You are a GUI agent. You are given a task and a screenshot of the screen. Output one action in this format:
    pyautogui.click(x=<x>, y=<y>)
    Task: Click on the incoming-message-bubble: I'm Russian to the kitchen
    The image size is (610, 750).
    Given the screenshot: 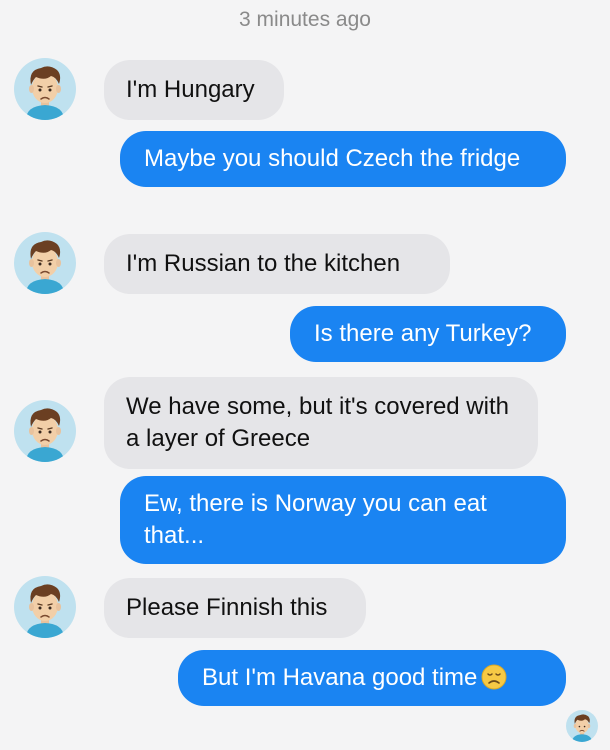 What is the action you would take?
    pyautogui.click(x=277, y=264)
    